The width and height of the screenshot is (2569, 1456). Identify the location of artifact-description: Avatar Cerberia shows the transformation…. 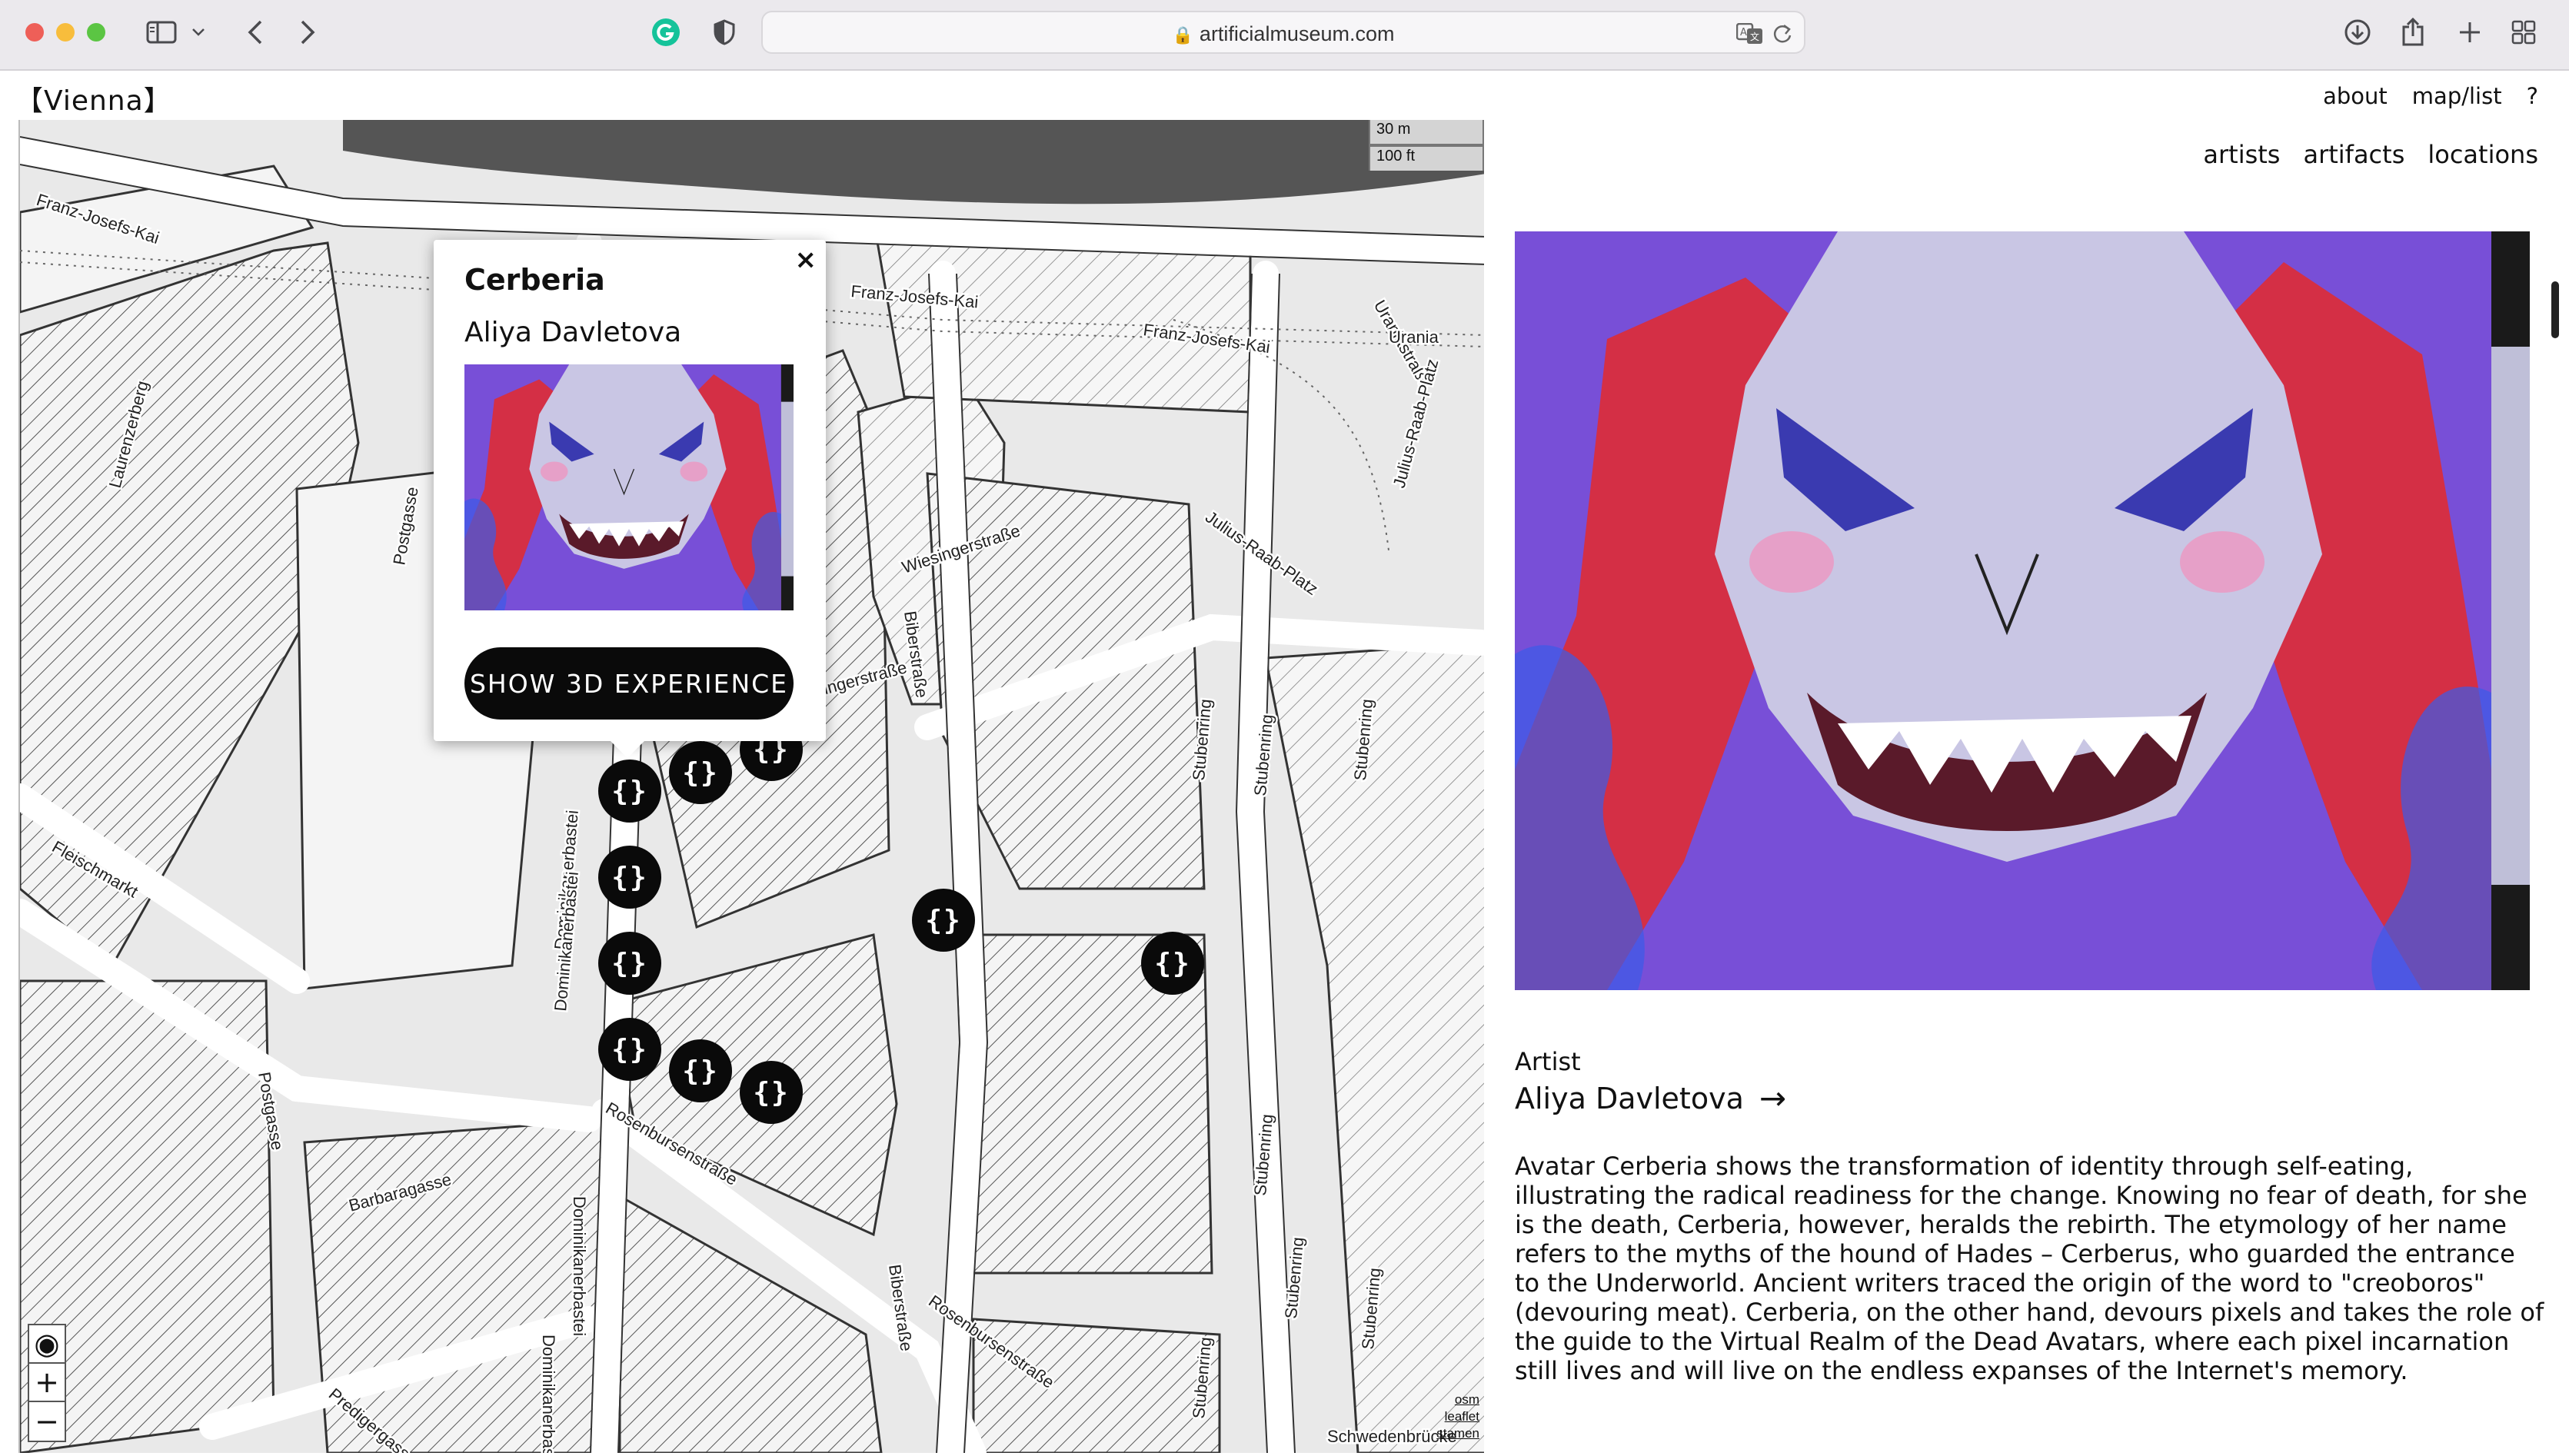
(2029, 1268).